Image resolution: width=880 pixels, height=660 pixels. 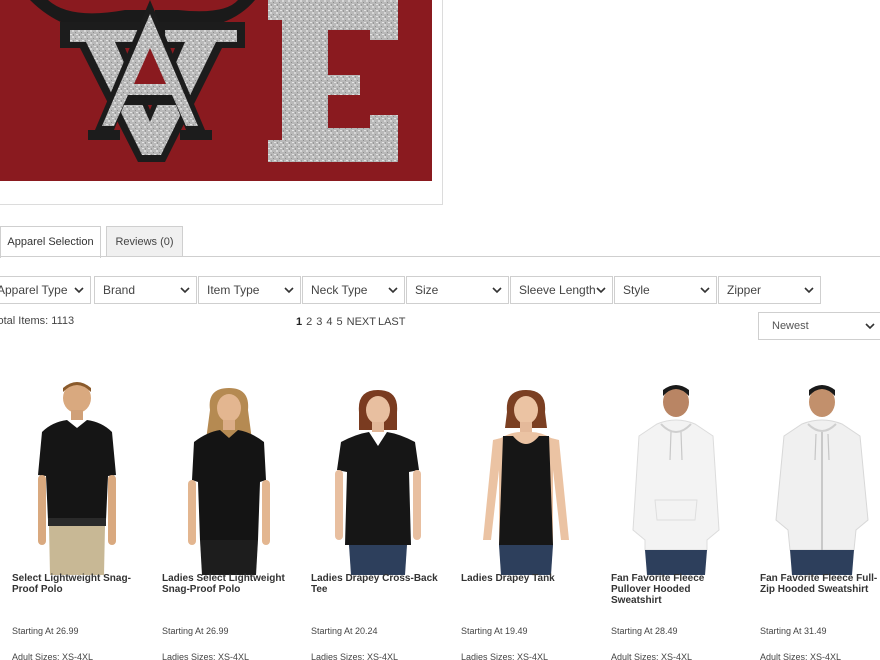 What do you see at coordinates (333, 81) in the screenshot?
I see `letter-e` at bounding box center [333, 81].